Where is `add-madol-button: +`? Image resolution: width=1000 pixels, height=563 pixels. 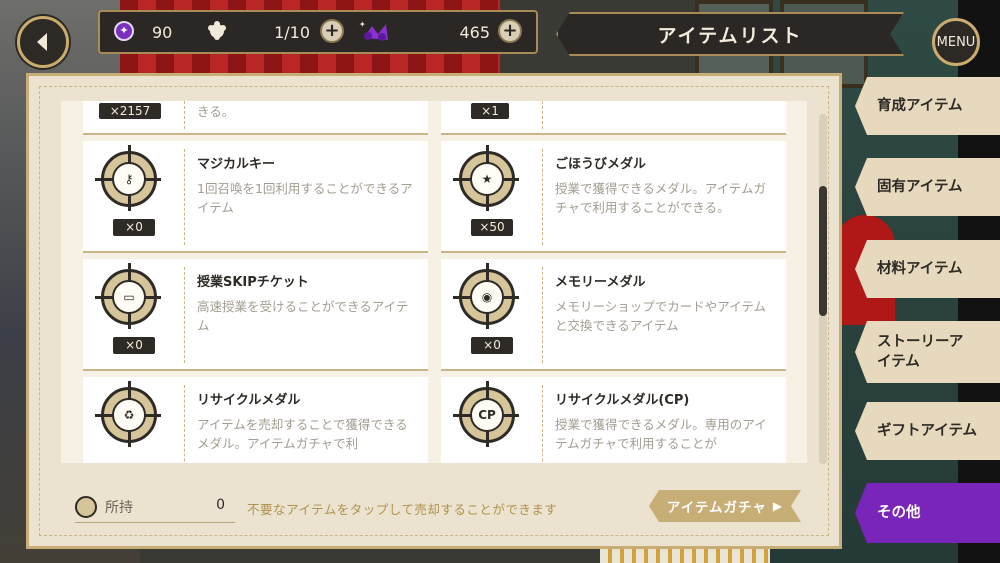
add-madol-button: + is located at coordinates (510, 31).